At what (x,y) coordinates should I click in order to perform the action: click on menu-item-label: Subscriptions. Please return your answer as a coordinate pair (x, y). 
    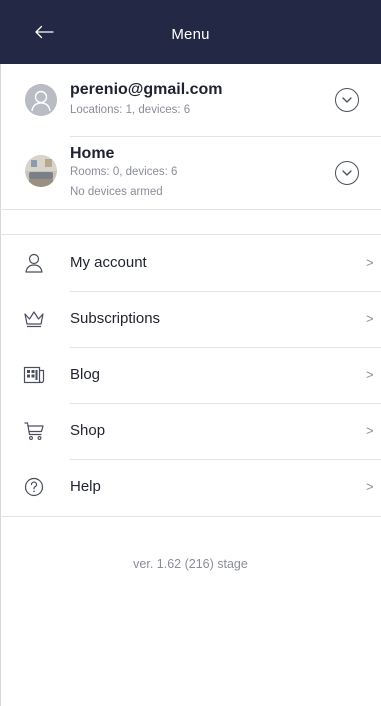
    Looking at the image, I should click on (115, 318).